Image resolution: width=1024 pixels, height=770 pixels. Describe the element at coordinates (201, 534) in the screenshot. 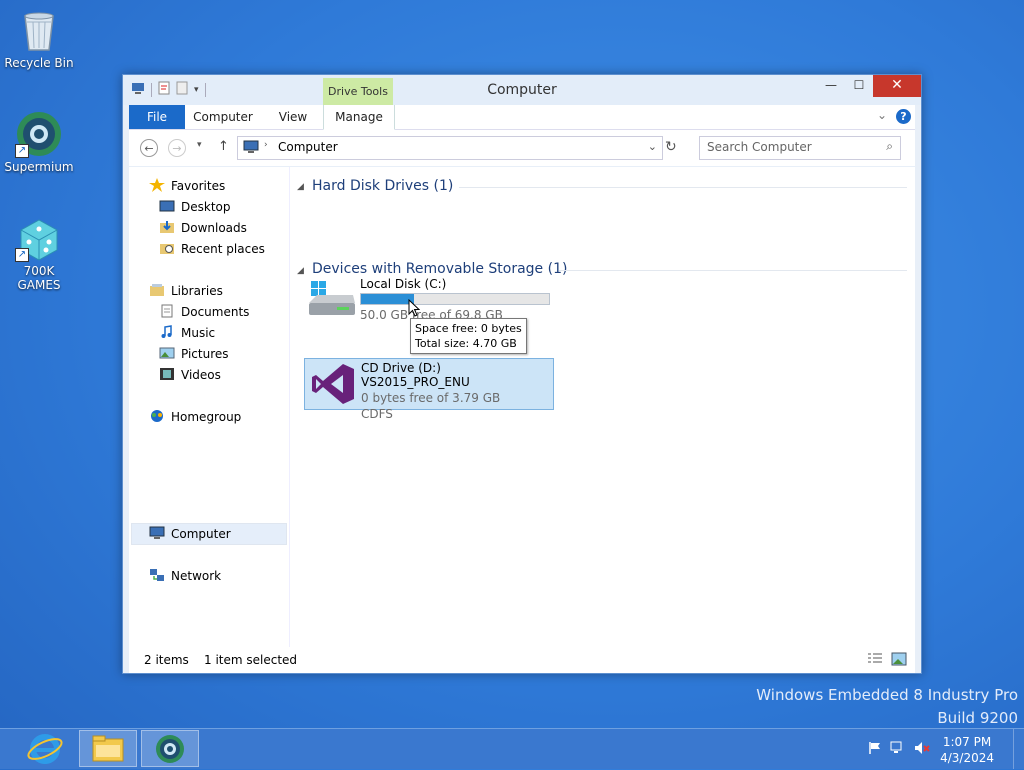

I see `nav-label: Computer` at that location.